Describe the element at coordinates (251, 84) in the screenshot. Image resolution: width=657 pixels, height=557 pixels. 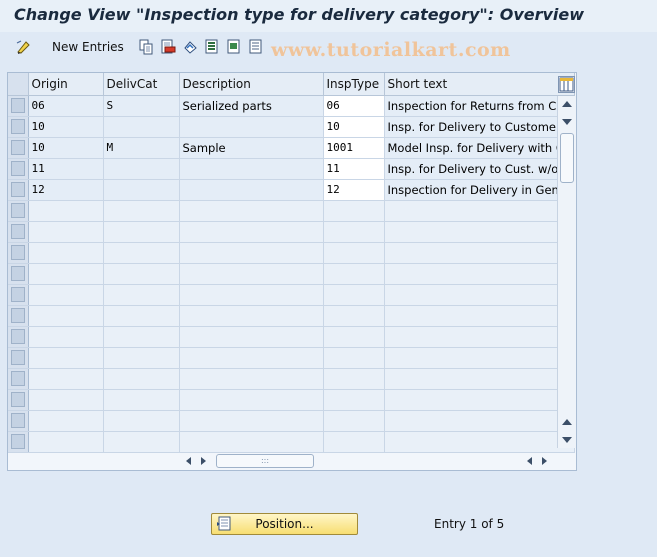
I see `column-header-description: Description` at that location.